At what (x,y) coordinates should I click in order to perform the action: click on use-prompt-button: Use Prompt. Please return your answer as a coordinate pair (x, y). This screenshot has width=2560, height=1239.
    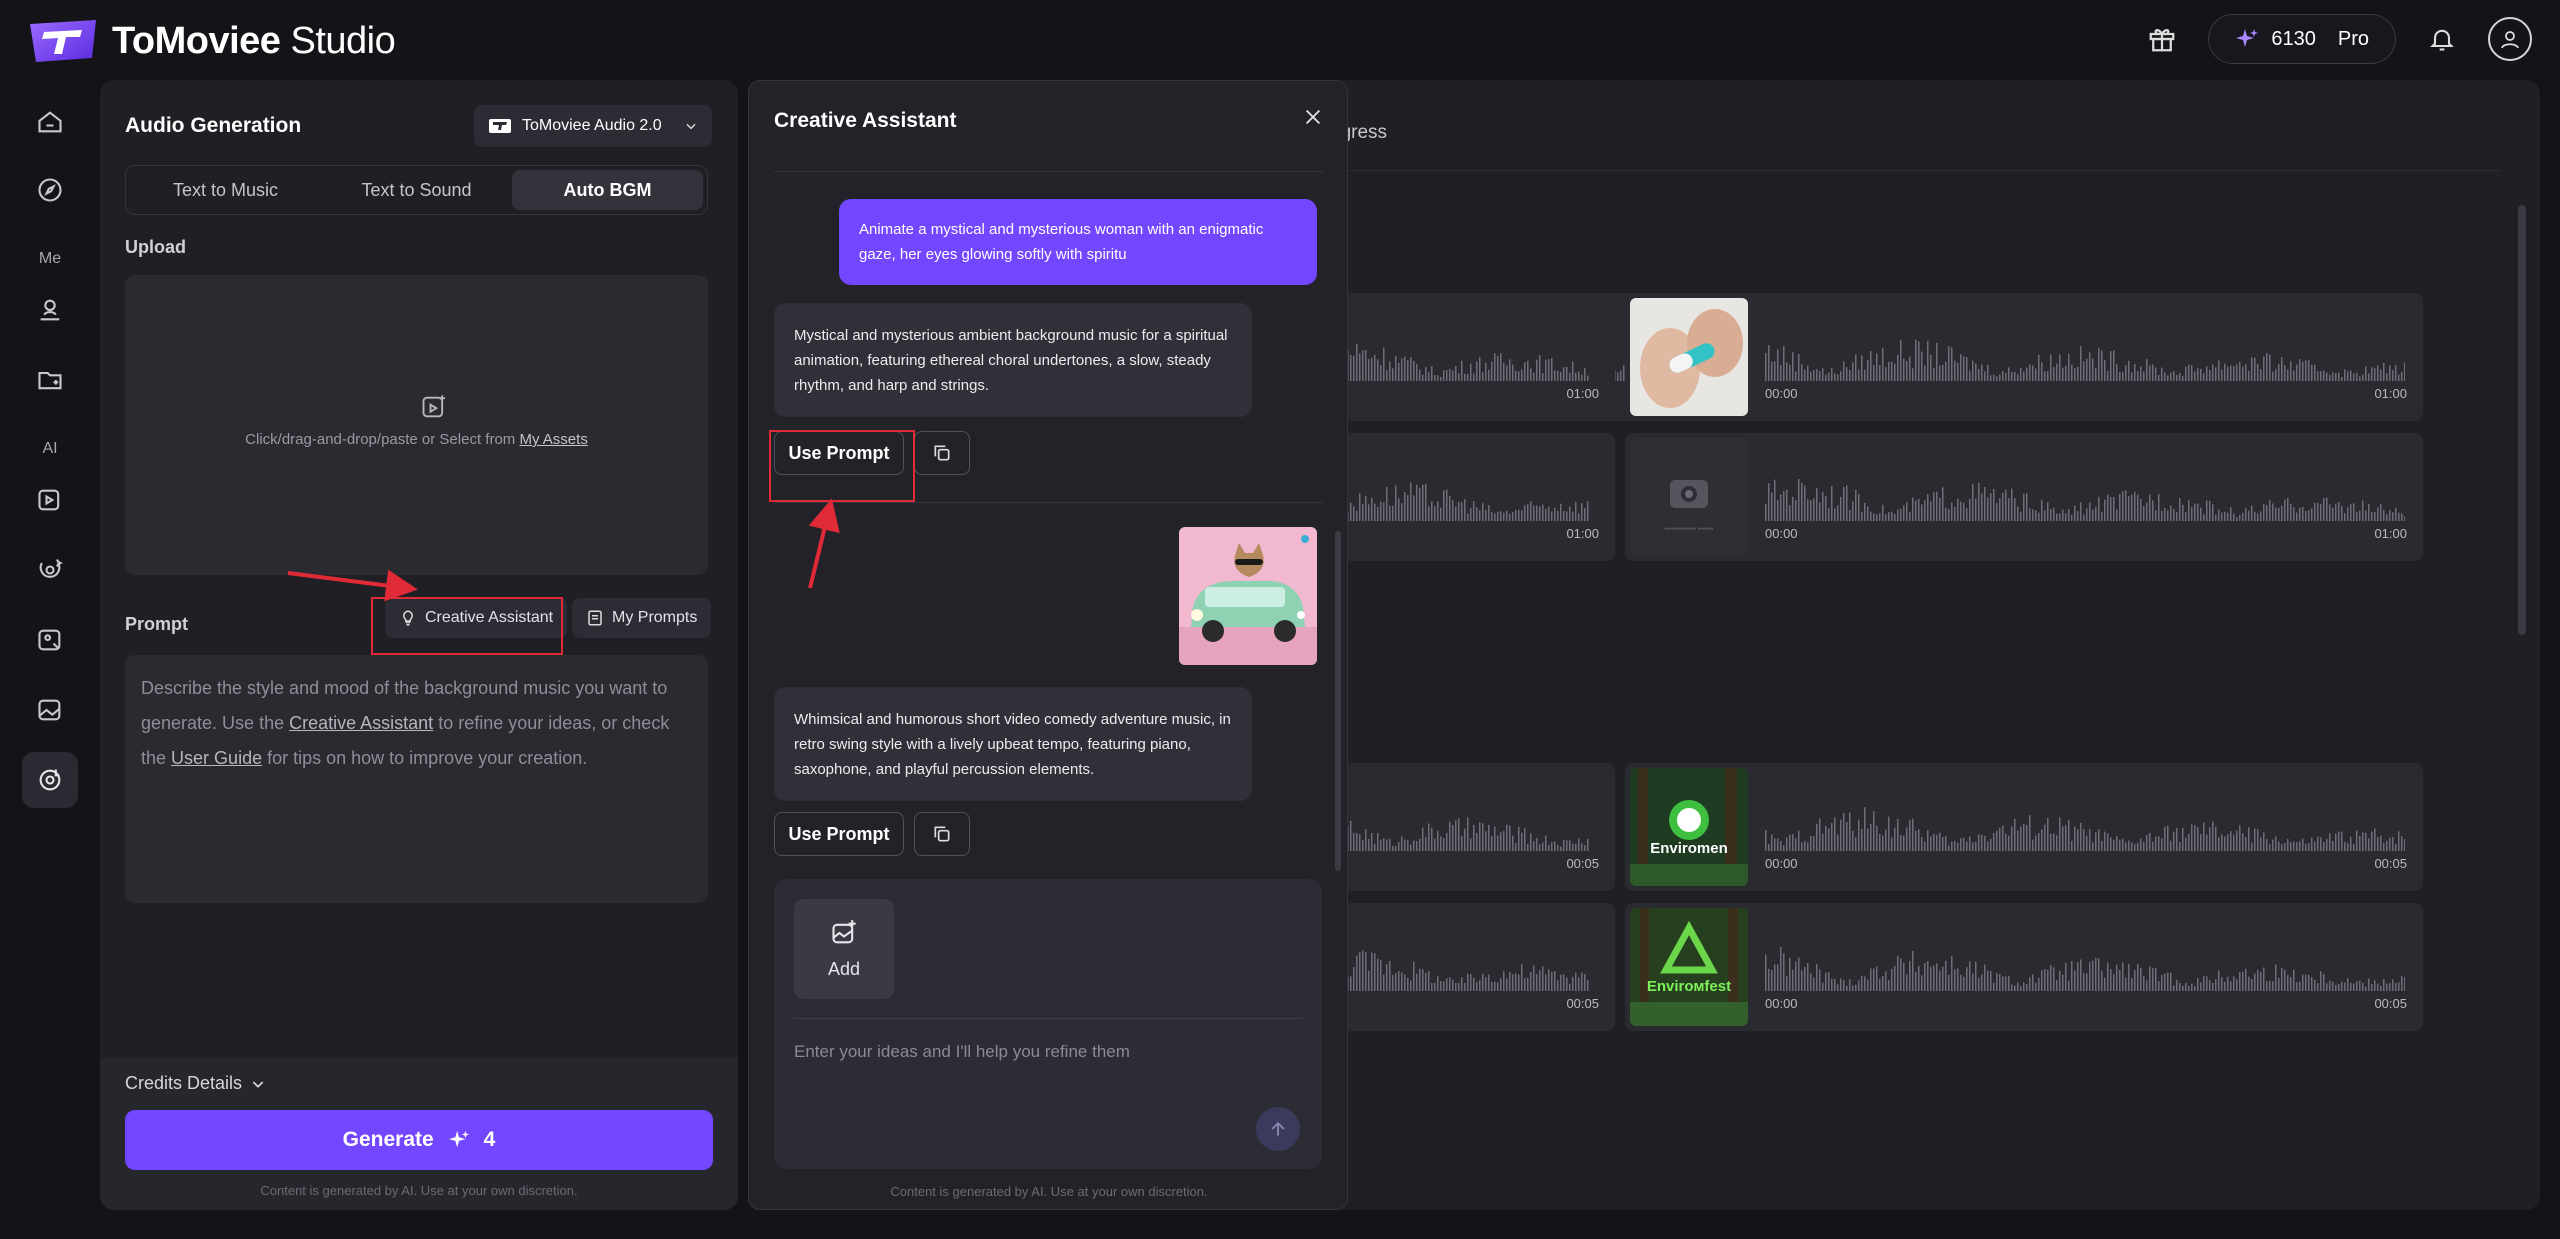
    Looking at the image, I should click on (839, 834).